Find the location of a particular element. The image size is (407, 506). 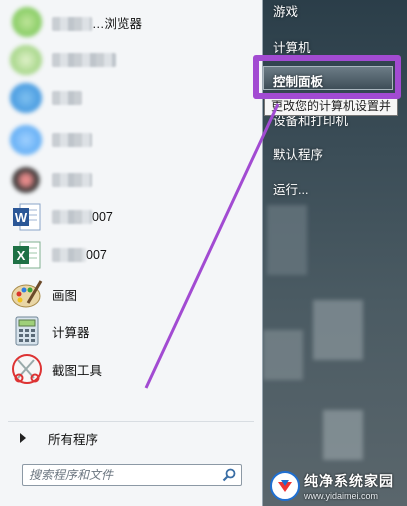

watermark-logo-icon is located at coordinates (285, 486).